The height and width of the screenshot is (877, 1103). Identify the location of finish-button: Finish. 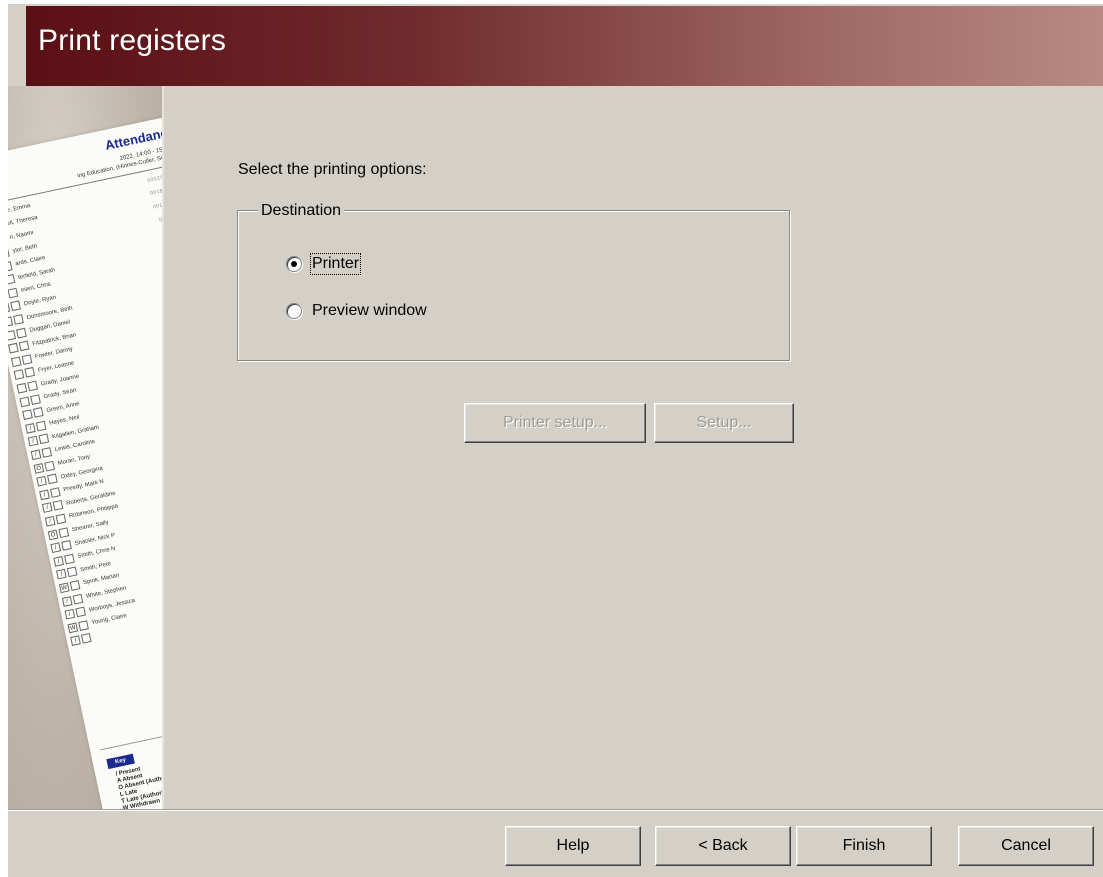
(864, 846).